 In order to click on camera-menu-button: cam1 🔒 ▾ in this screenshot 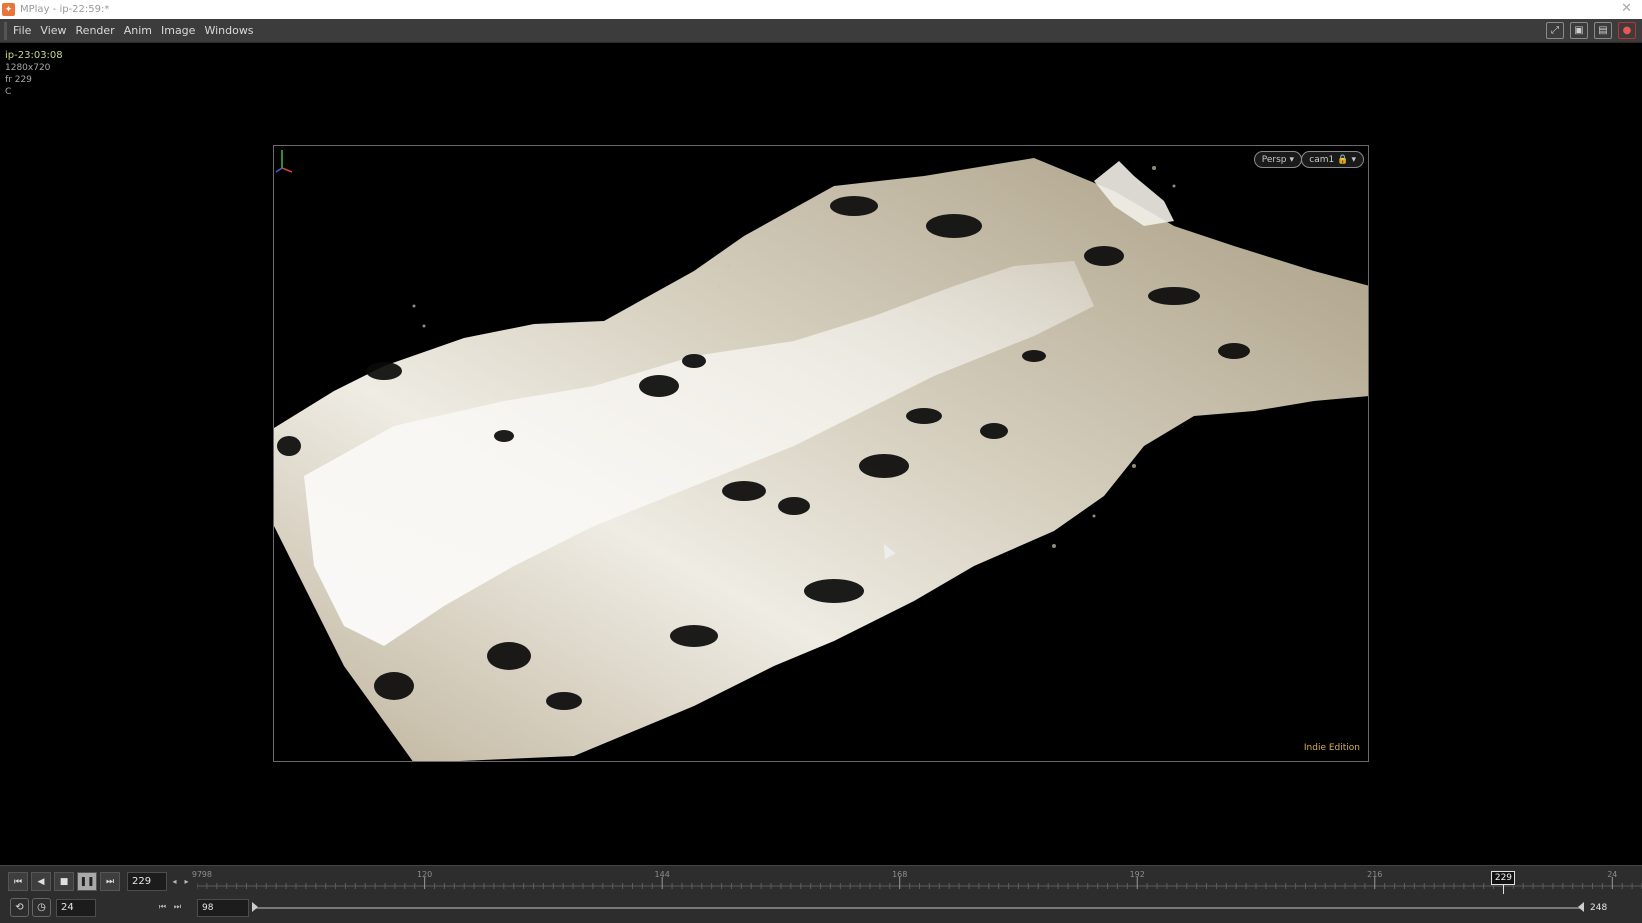, I will do `click(1332, 159)`.